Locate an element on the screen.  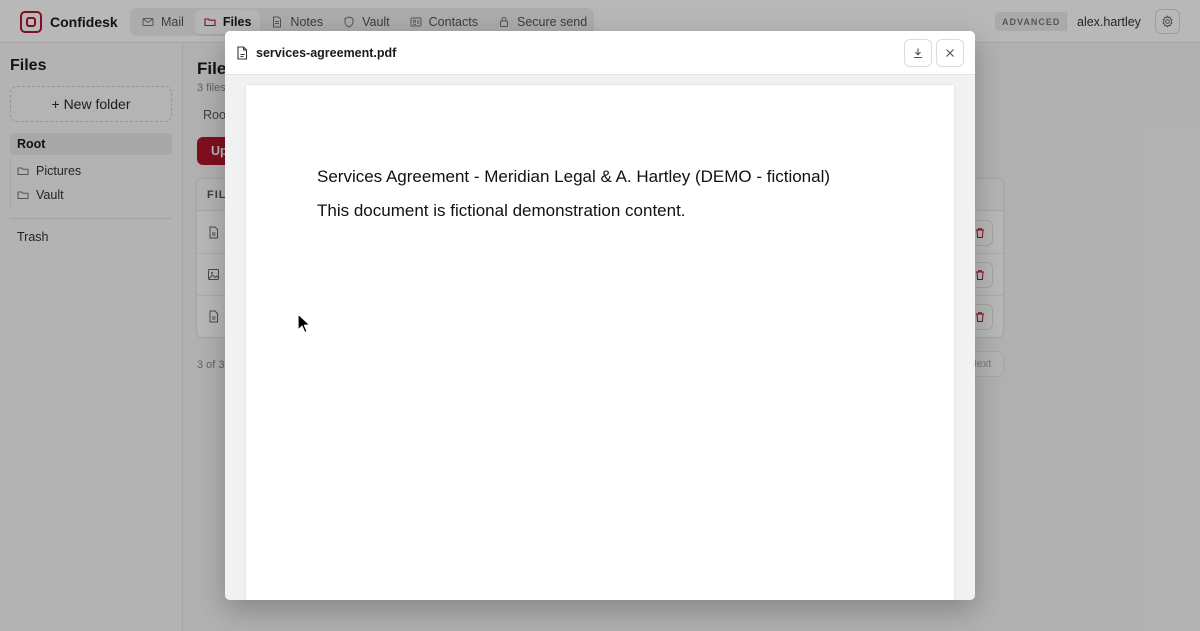
pdf-file-icon is located at coordinates (242, 53).